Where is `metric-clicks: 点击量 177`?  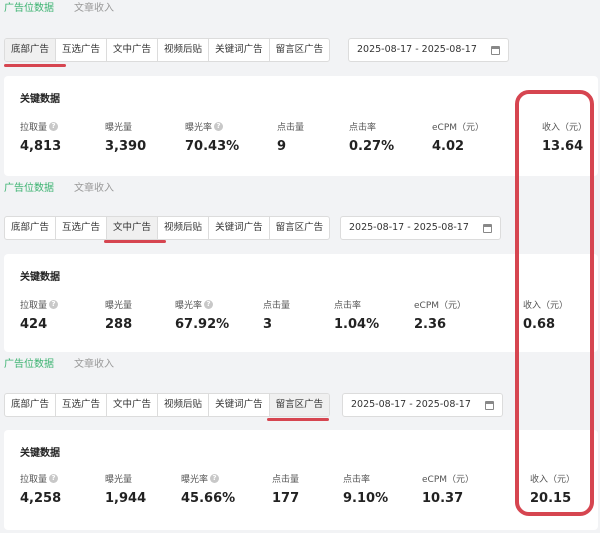 metric-clicks: 点击量 177 is located at coordinates (285, 489).